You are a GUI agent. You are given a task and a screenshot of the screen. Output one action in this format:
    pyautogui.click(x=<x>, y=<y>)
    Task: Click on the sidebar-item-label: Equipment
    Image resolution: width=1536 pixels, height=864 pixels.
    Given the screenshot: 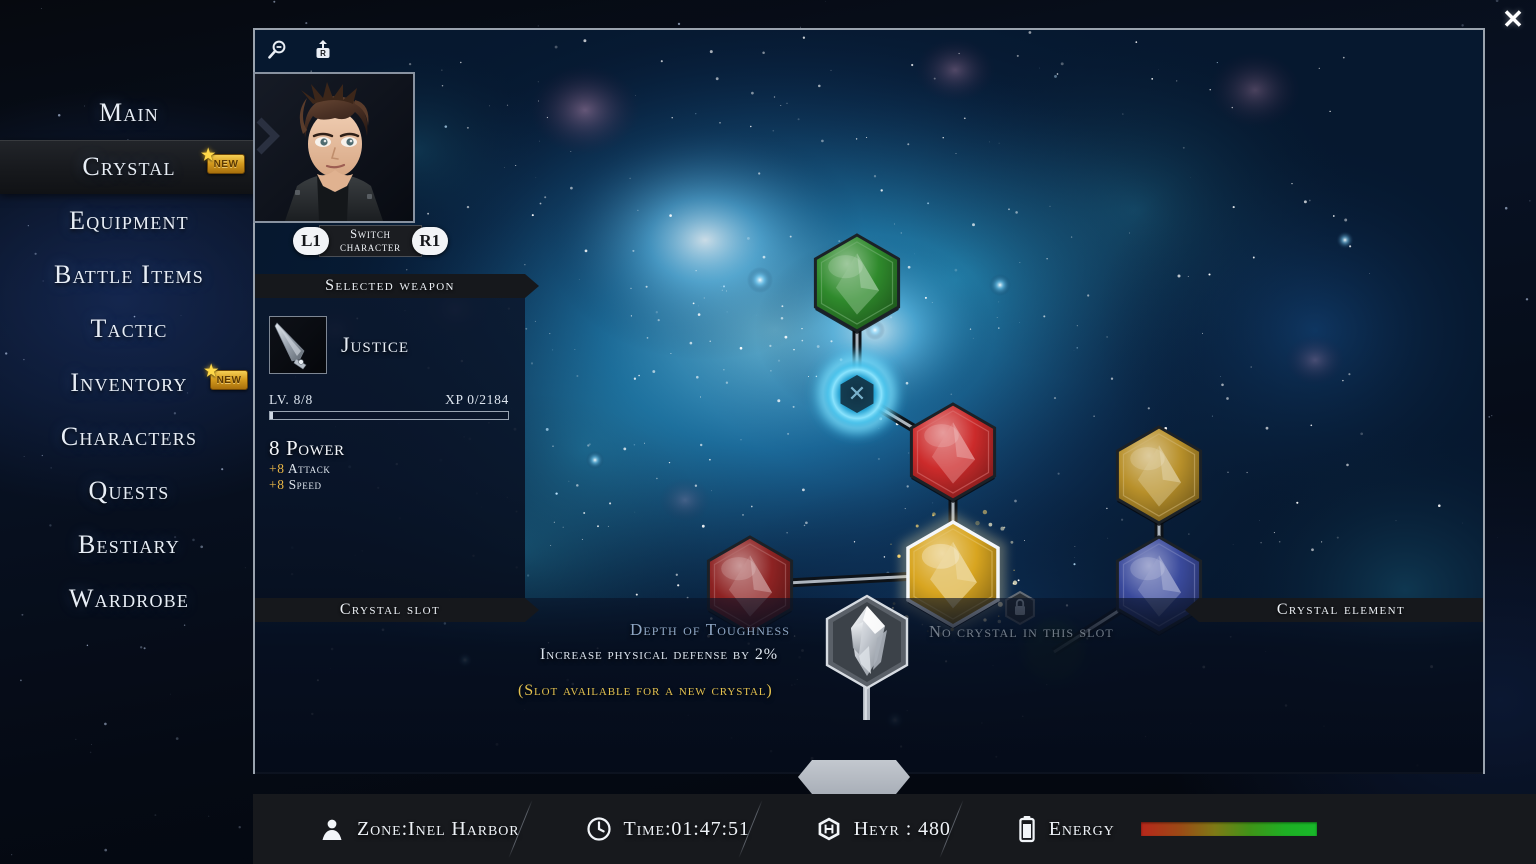 What is the action you would take?
    pyautogui.click(x=129, y=220)
    